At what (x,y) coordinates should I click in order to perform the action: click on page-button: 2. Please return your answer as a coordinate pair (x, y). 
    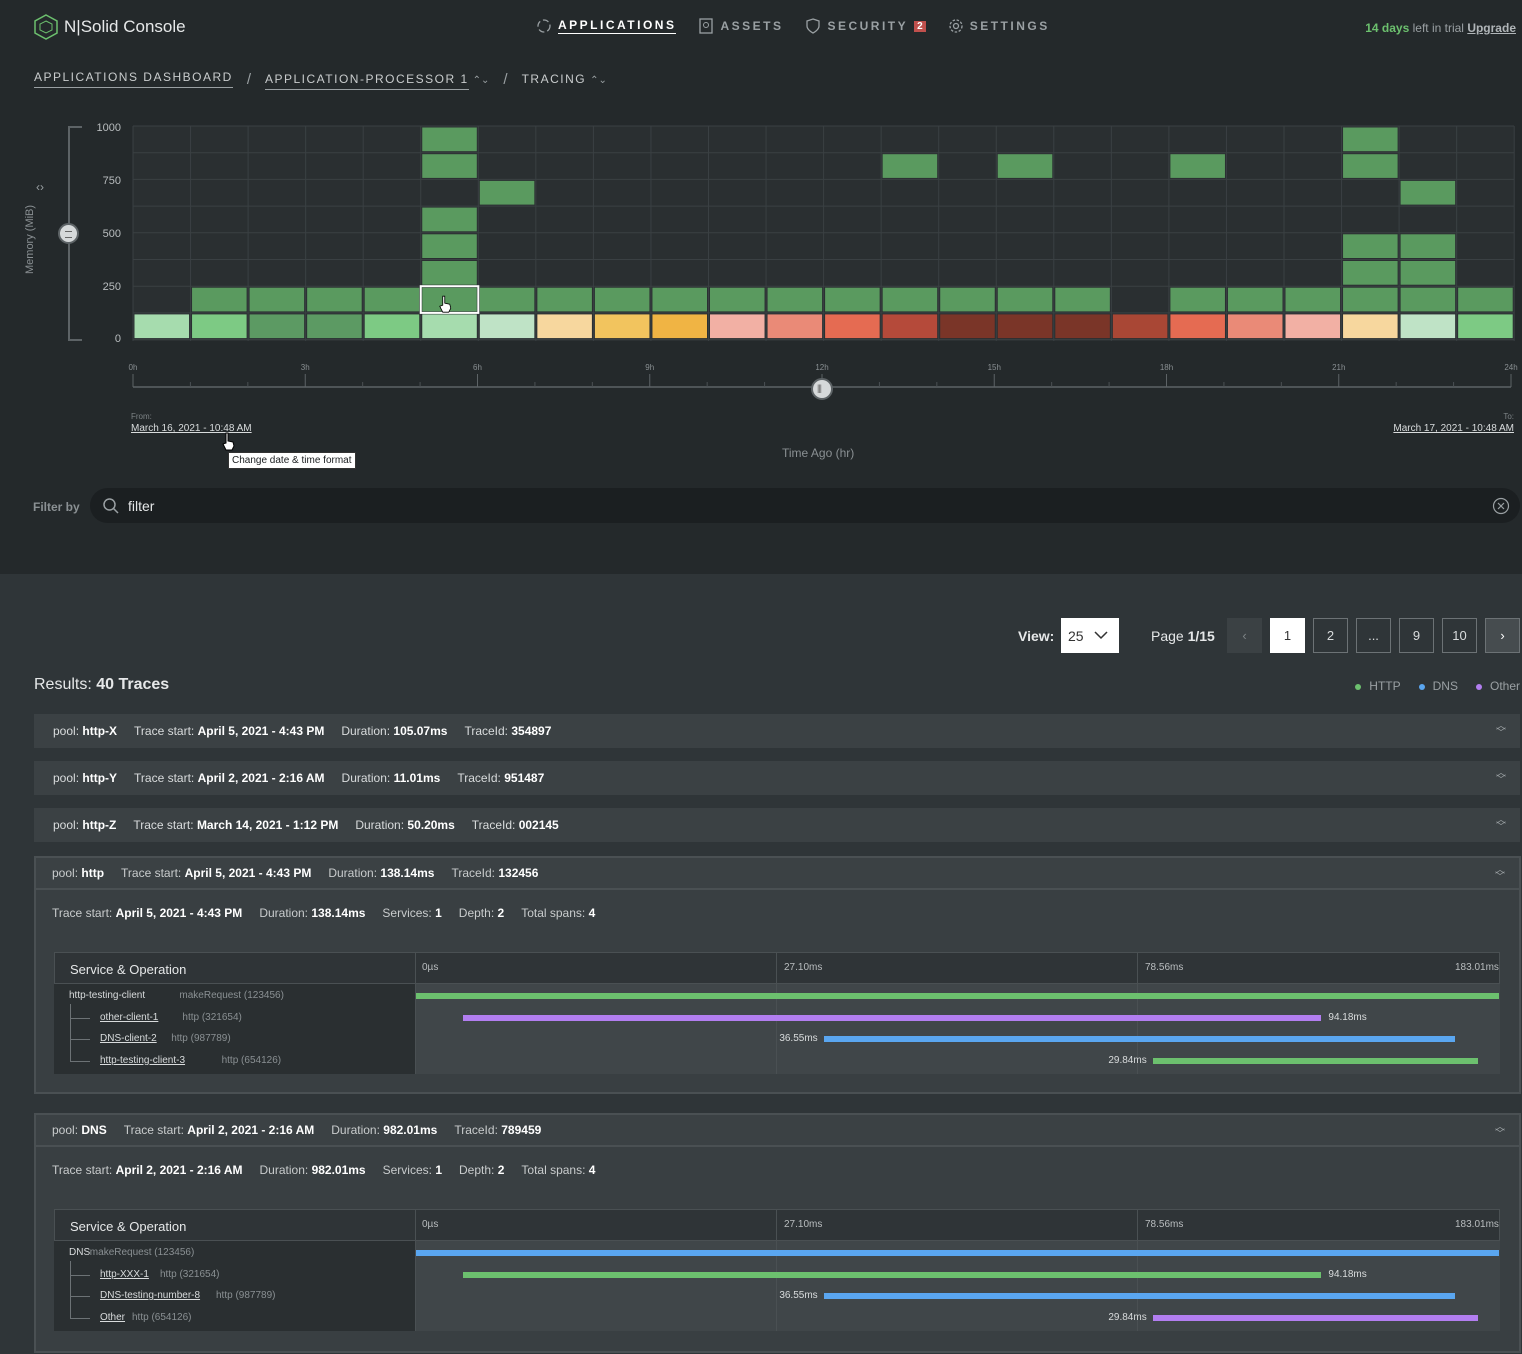
    Looking at the image, I should click on (1330, 635).